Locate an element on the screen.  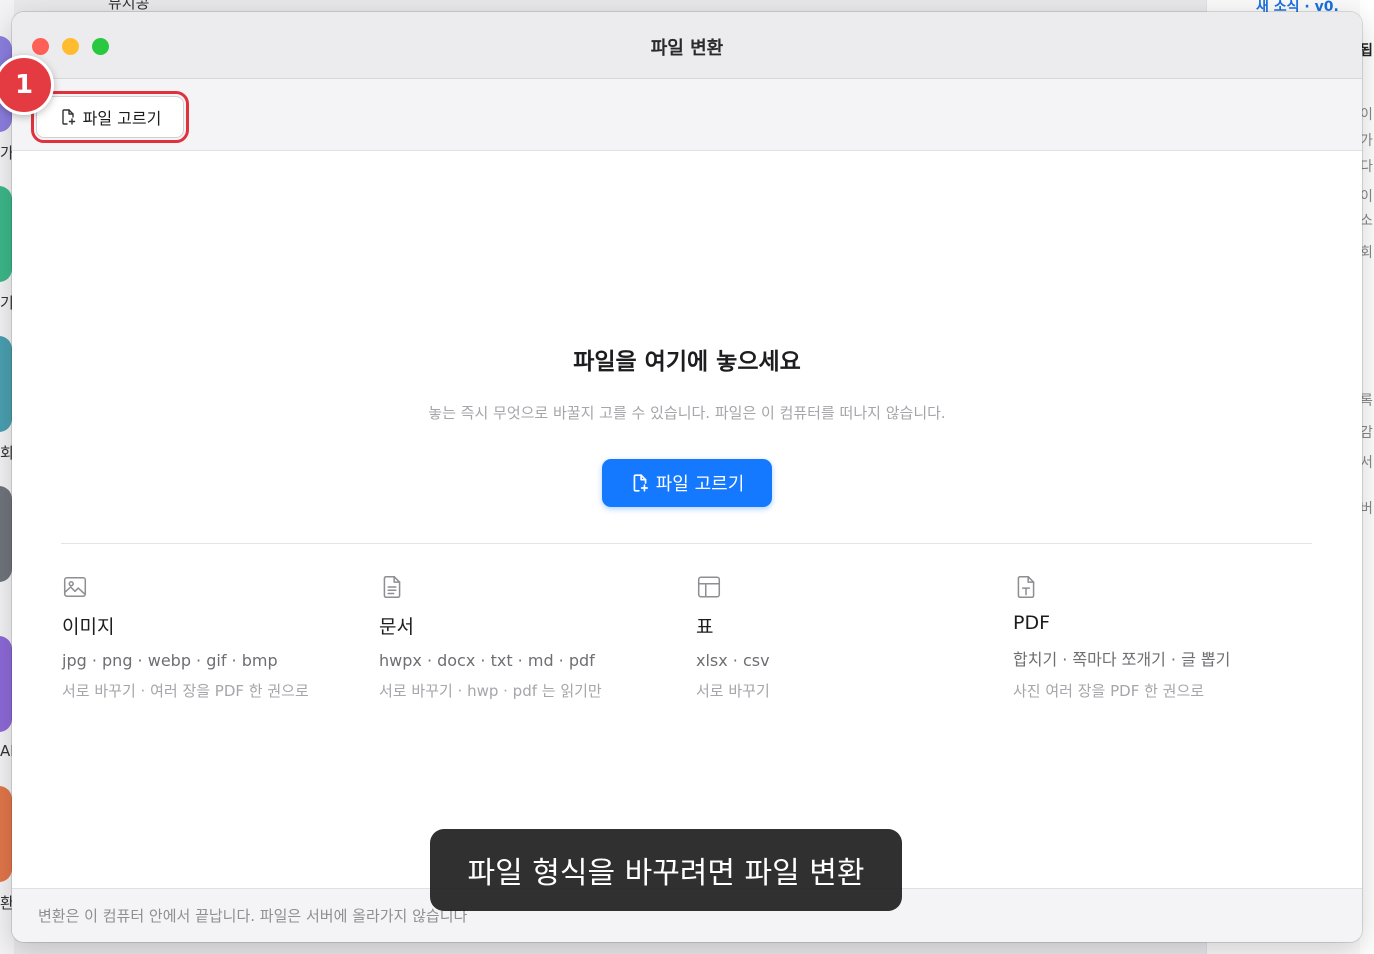
category-note: 서로 바꾸기 is located at coordinates (733, 691).